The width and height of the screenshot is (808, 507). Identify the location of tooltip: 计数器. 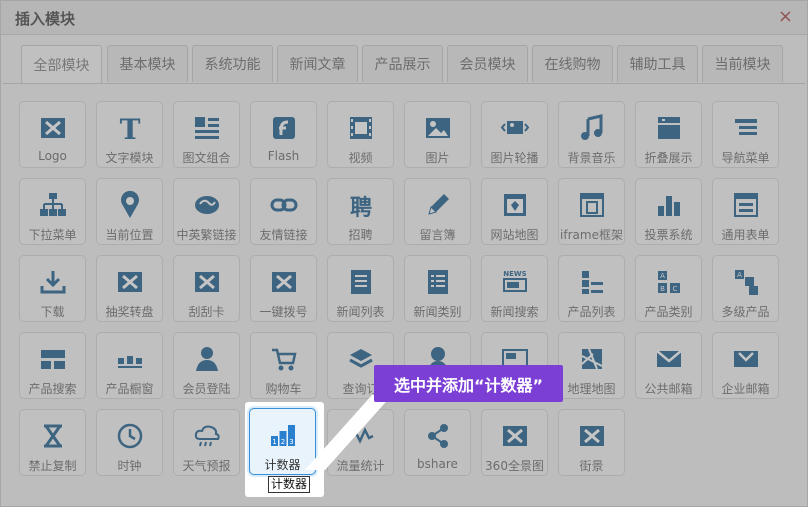
(289, 484).